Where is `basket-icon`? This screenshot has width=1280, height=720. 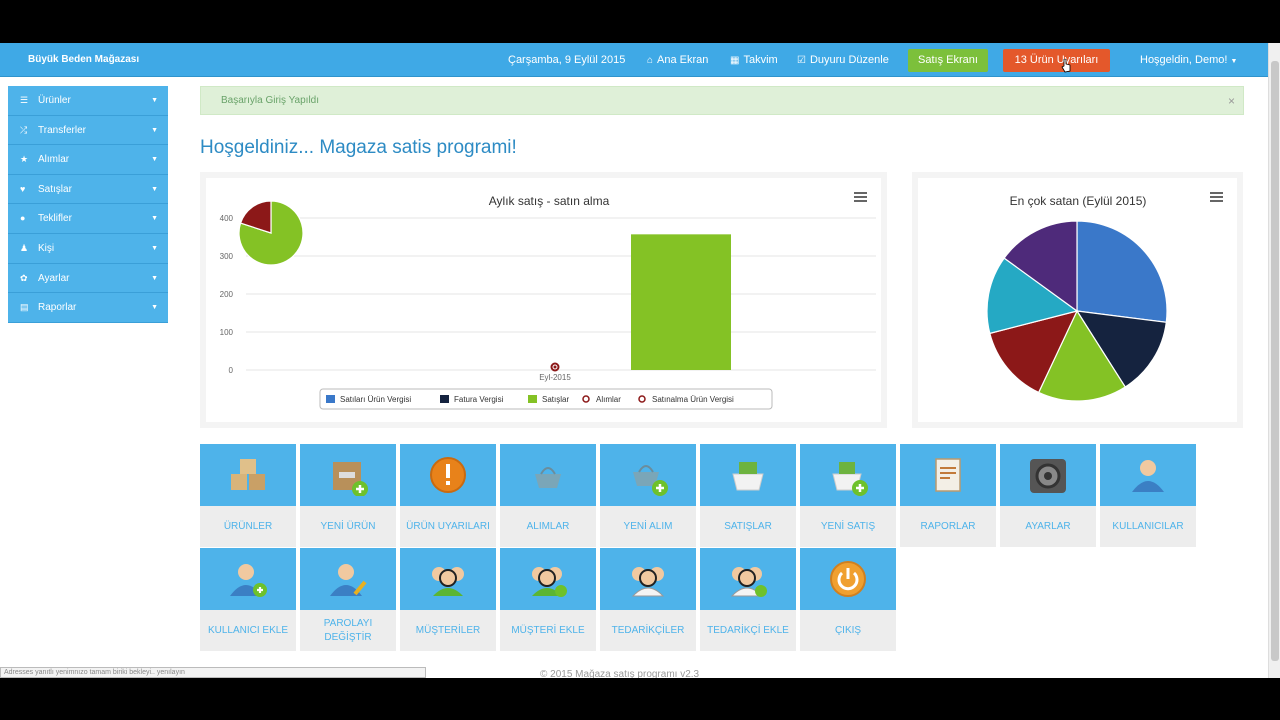
basket-icon is located at coordinates (548, 477).